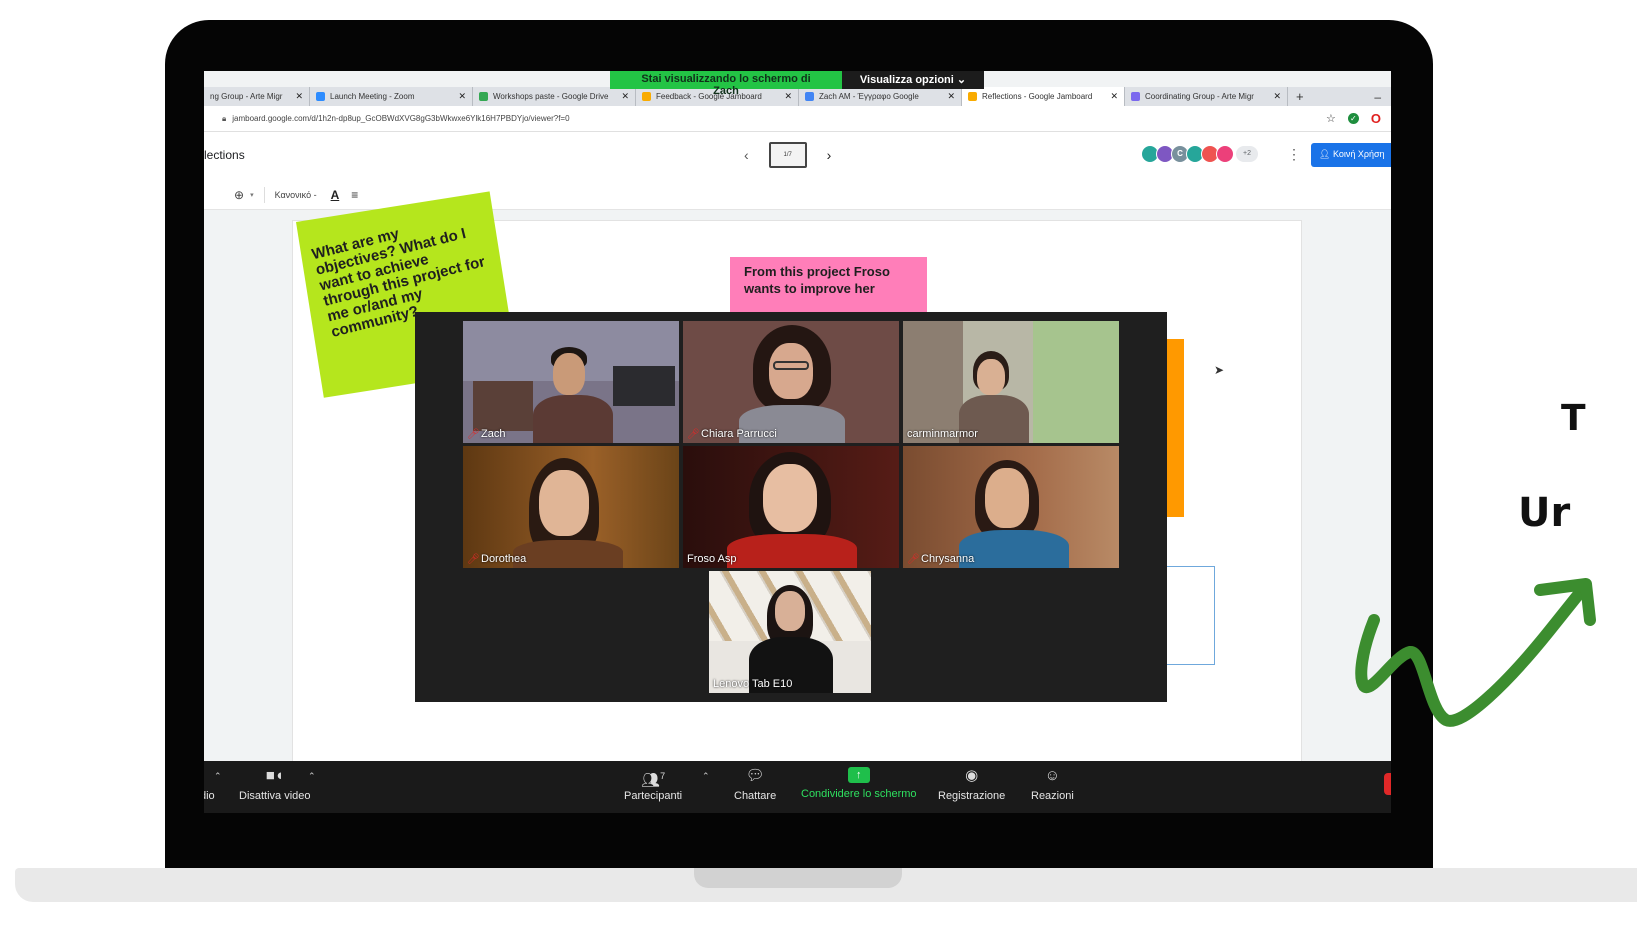 This screenshot has height=938, width=1637. Describe the element at coordinates (1225, 154) in the screenshot. I see `avatar` at that location.